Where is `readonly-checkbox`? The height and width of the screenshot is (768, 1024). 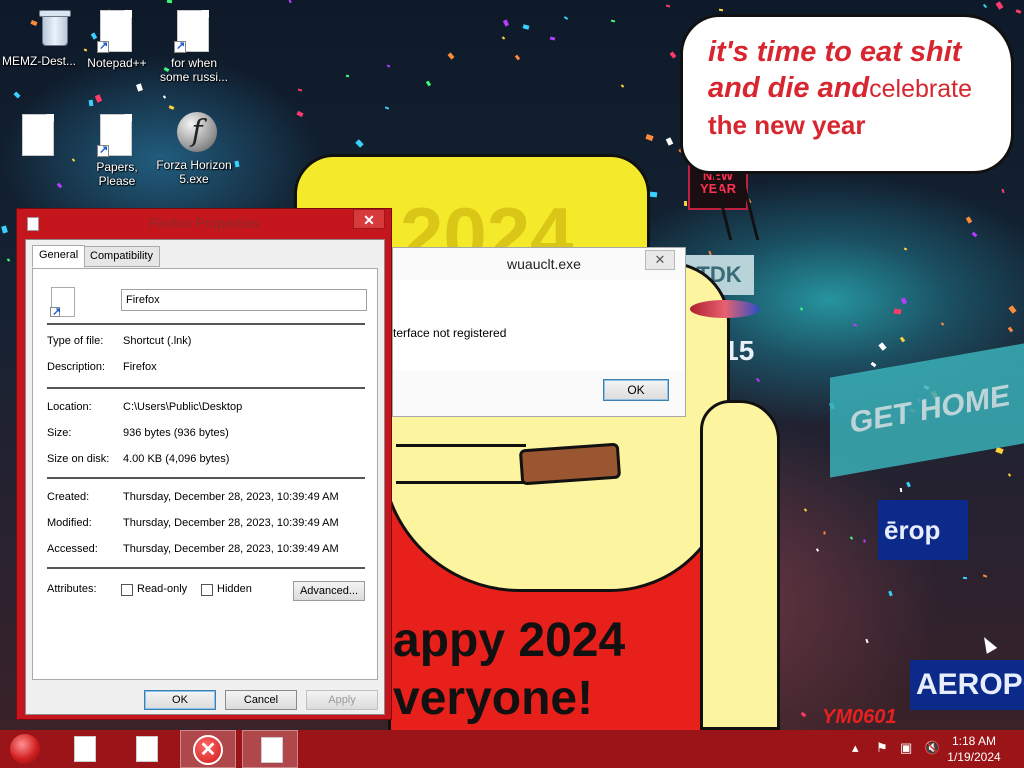 readonly-checkbox is located at coordinates (127, 590).